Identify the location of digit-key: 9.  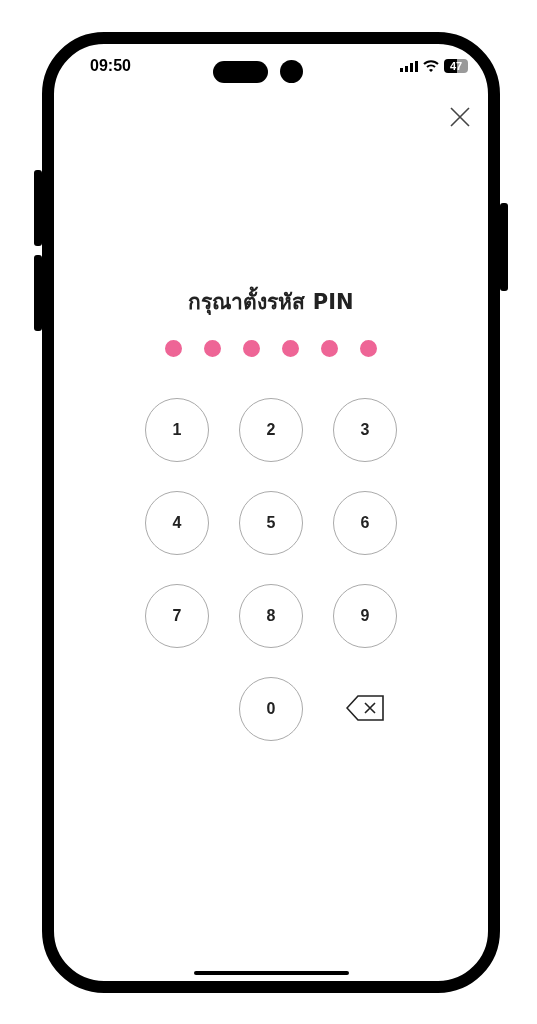
(365, 616).